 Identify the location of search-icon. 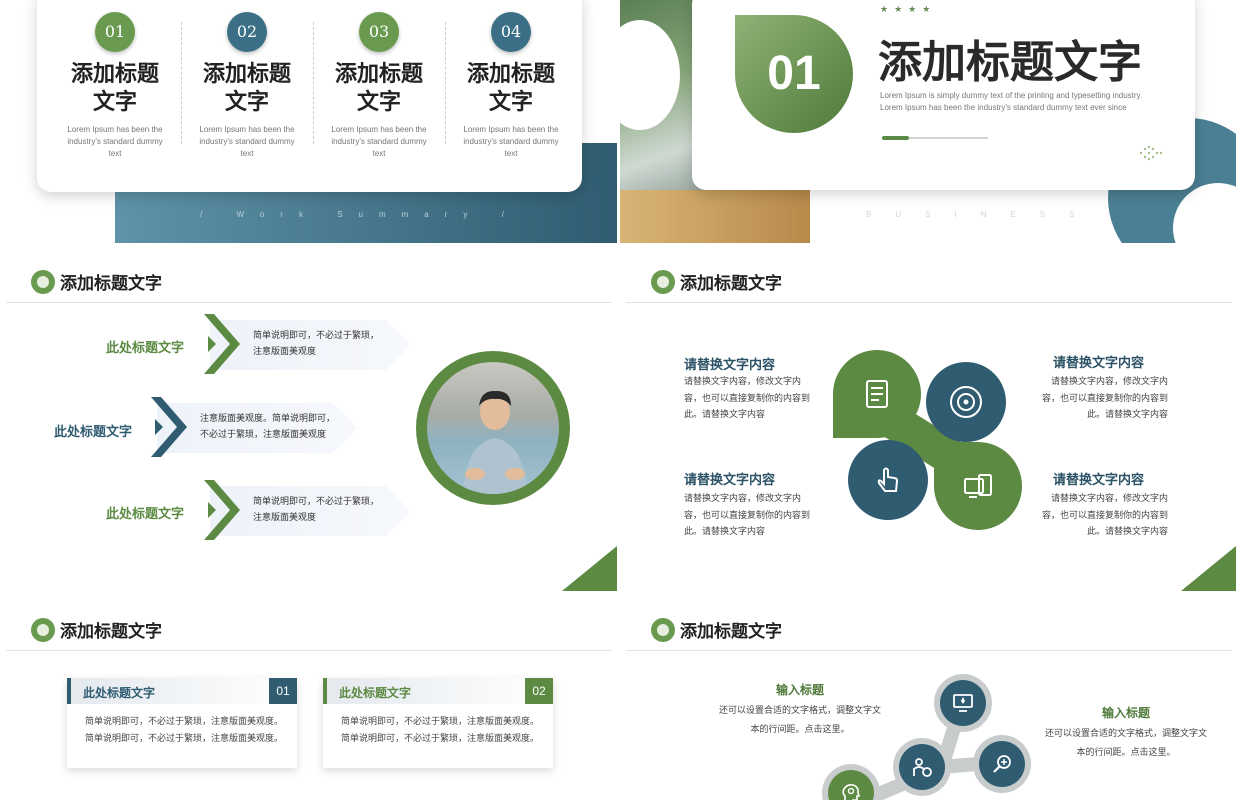
(1002, 764).